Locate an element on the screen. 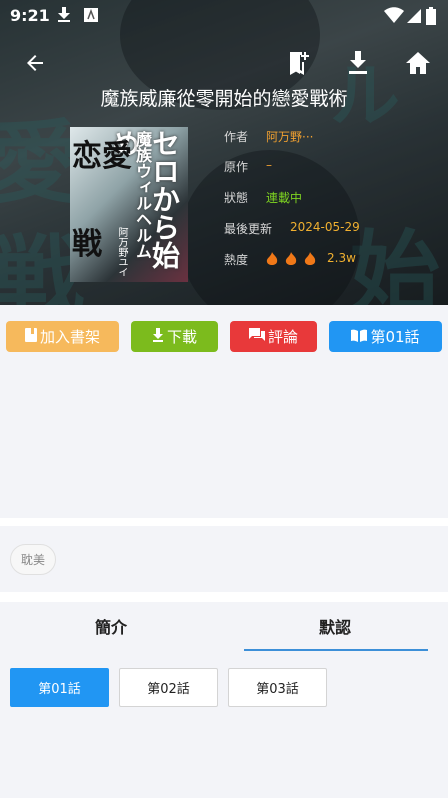 The image size is (448, 798). open-book-icon is located at coordinates (359, 337).